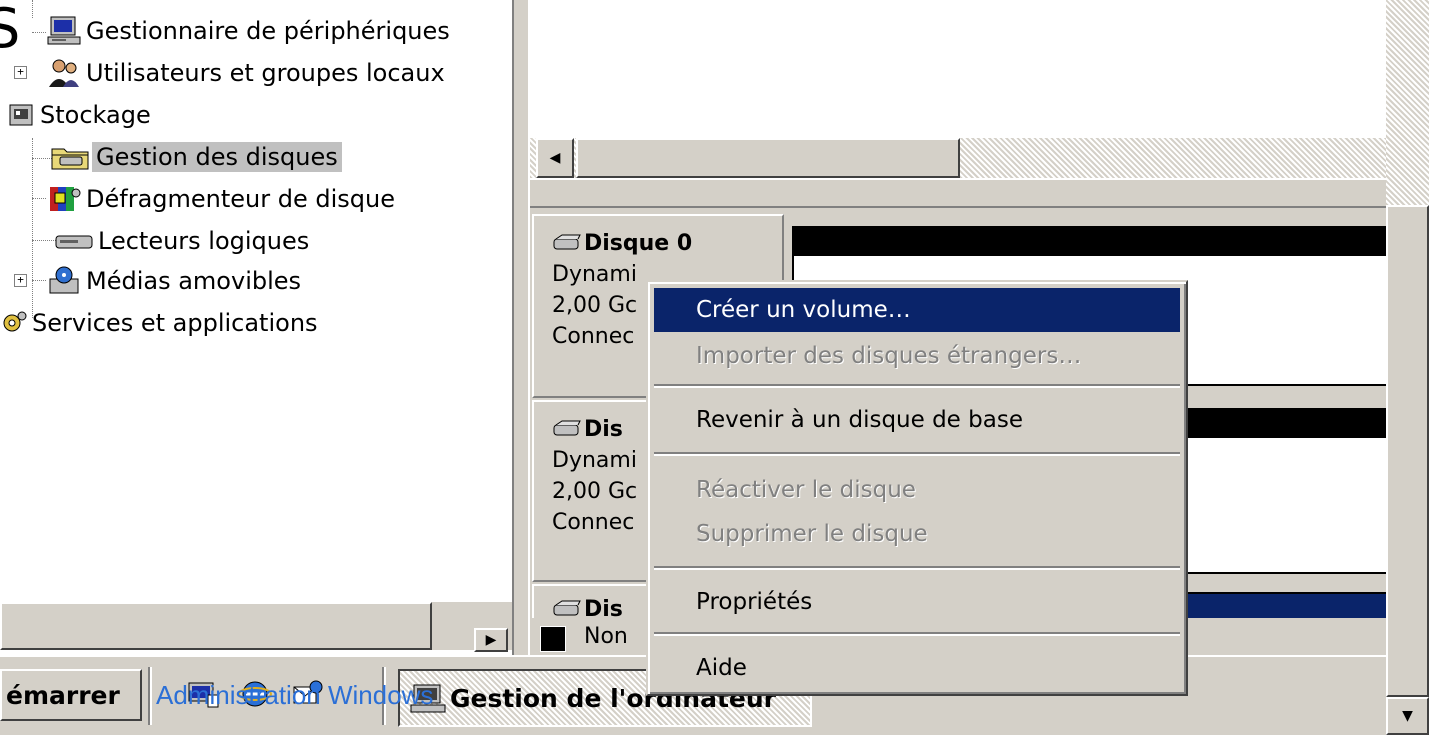 The image size is (1429, 735). Describe the element at coordinates (216, 626) in the screenshot. I see `tree-scroll-thumb` at that location.